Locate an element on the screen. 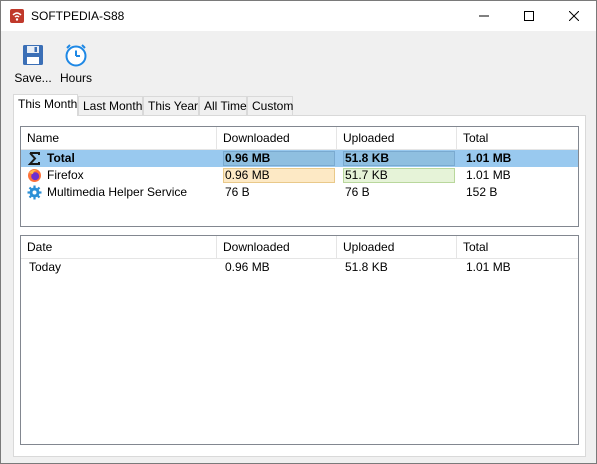  dates-table-header: Date Downloaded Uploaded Total is located at coordinates (299, 247).